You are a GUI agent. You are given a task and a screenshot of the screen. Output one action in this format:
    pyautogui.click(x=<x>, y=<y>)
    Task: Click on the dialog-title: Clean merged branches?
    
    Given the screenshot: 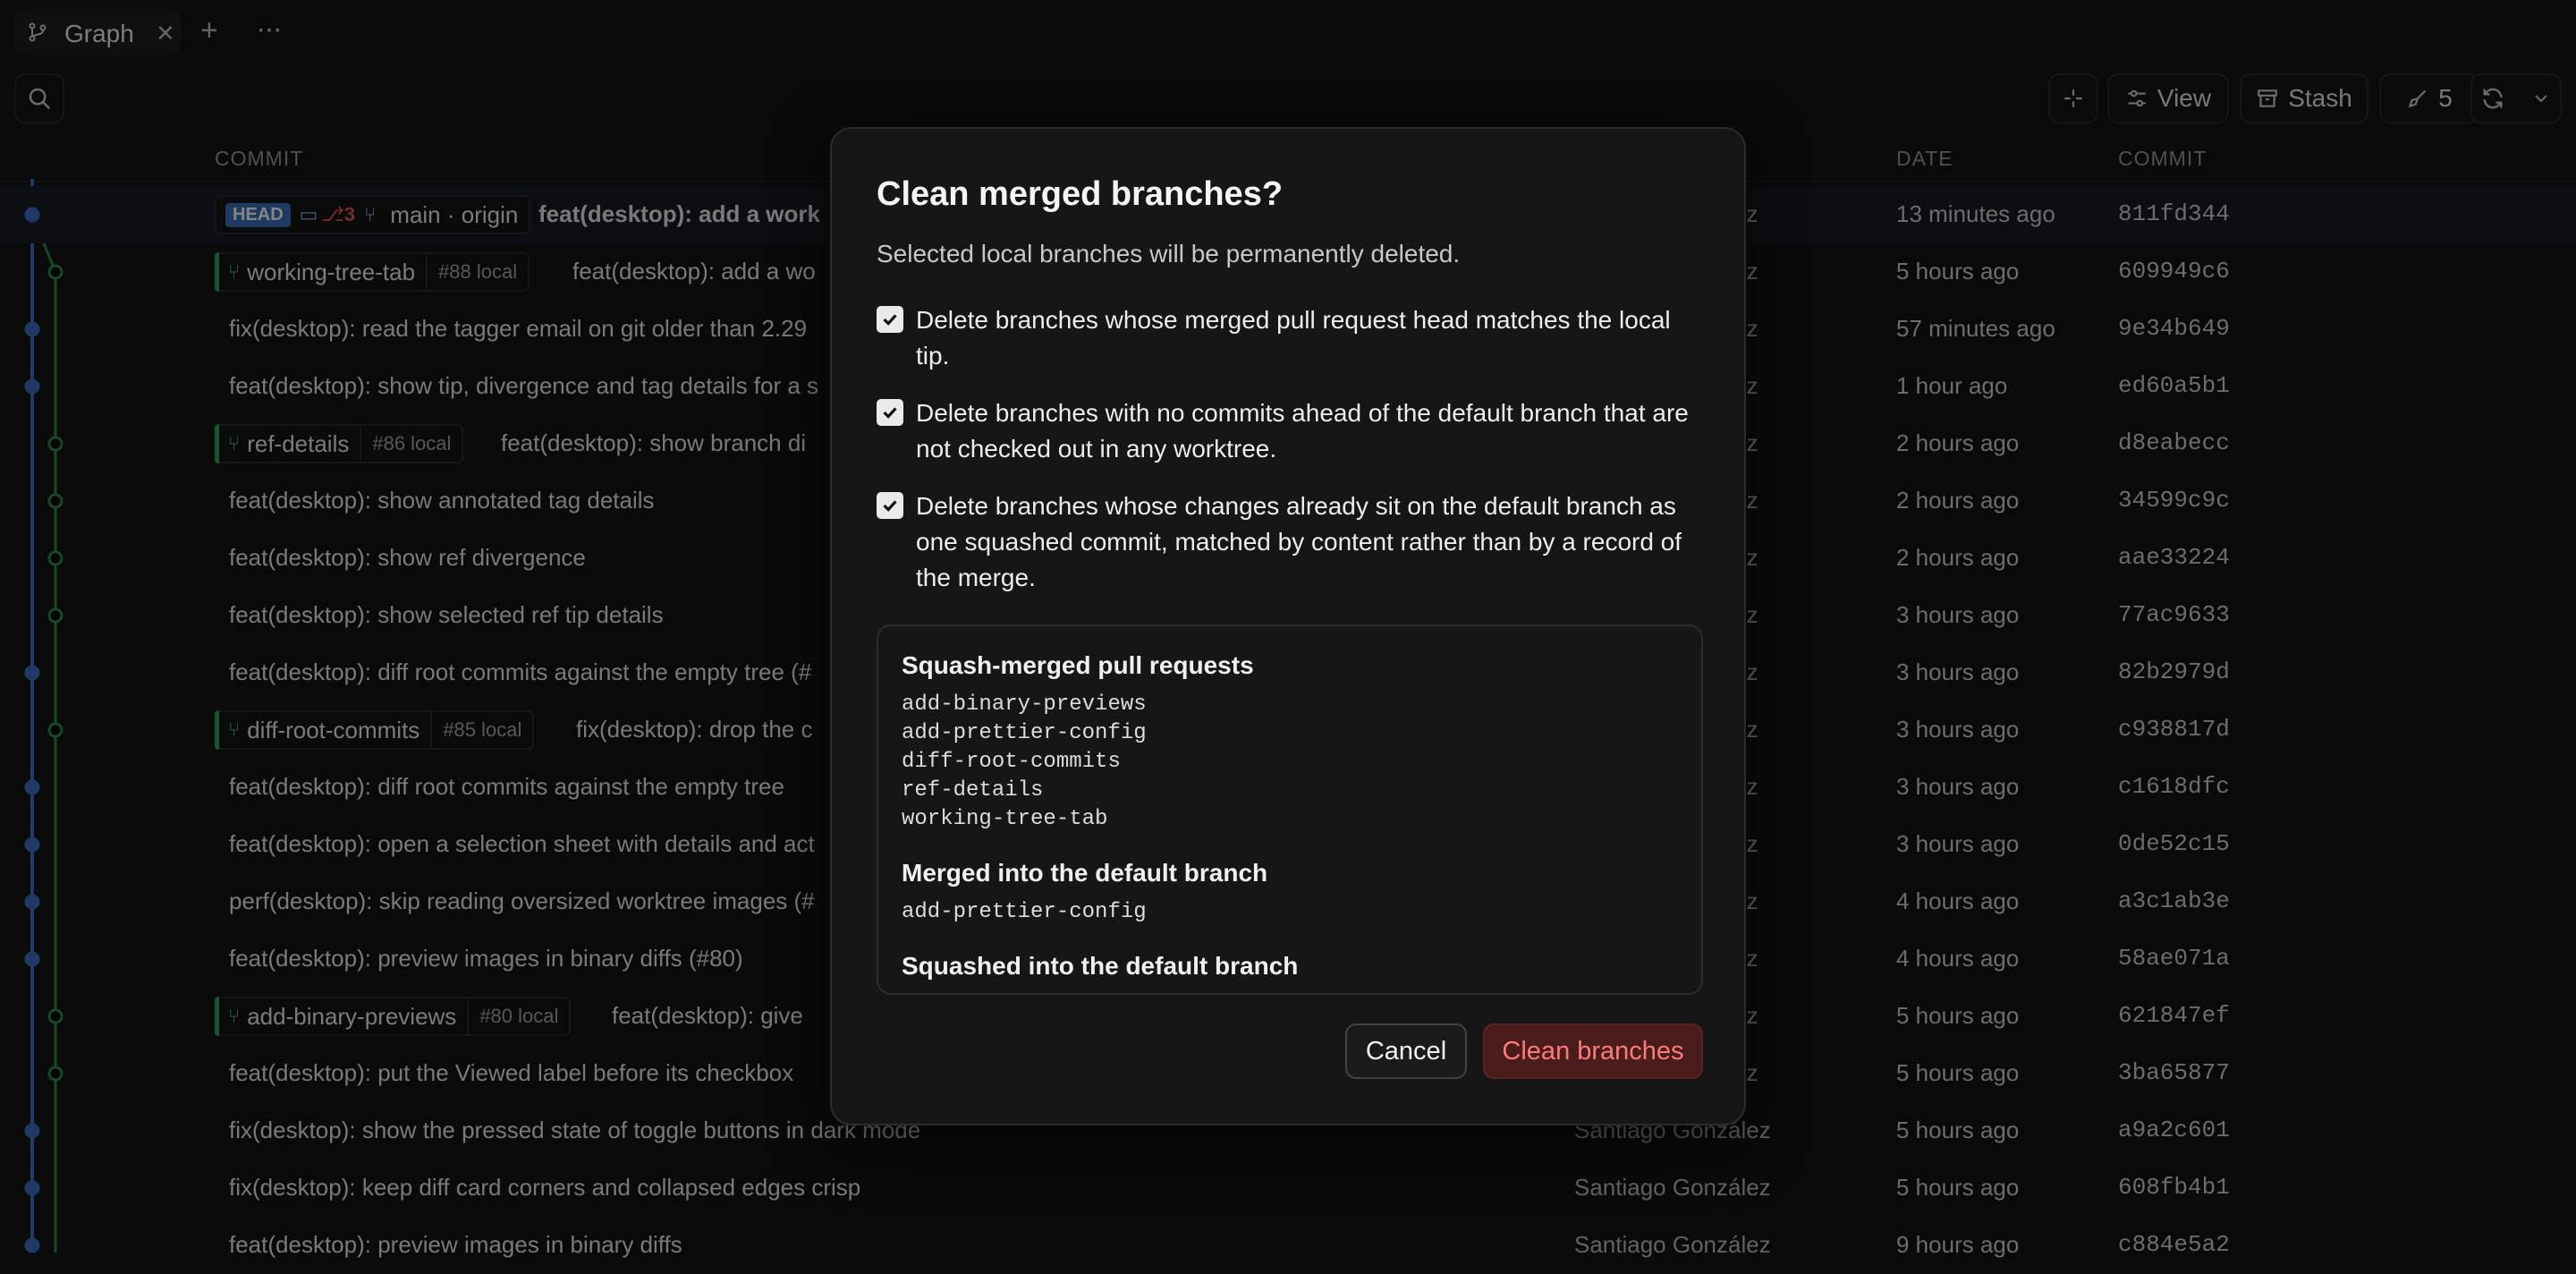 What is the action you would take?
    pyautogui.click(x=1080, y=194)
    